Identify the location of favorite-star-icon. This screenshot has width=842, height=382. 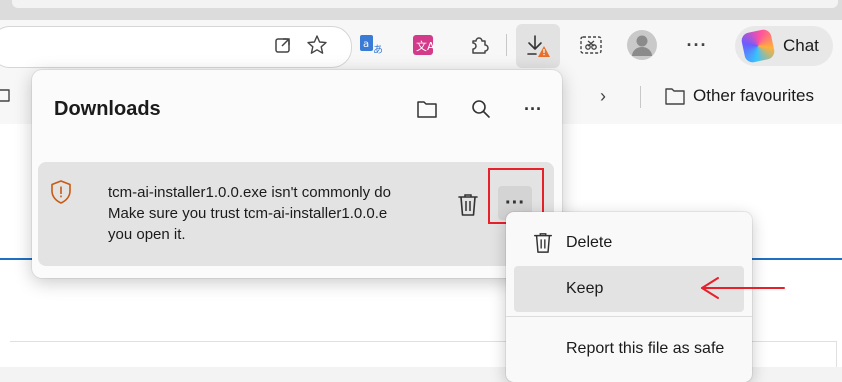
(317, 45).